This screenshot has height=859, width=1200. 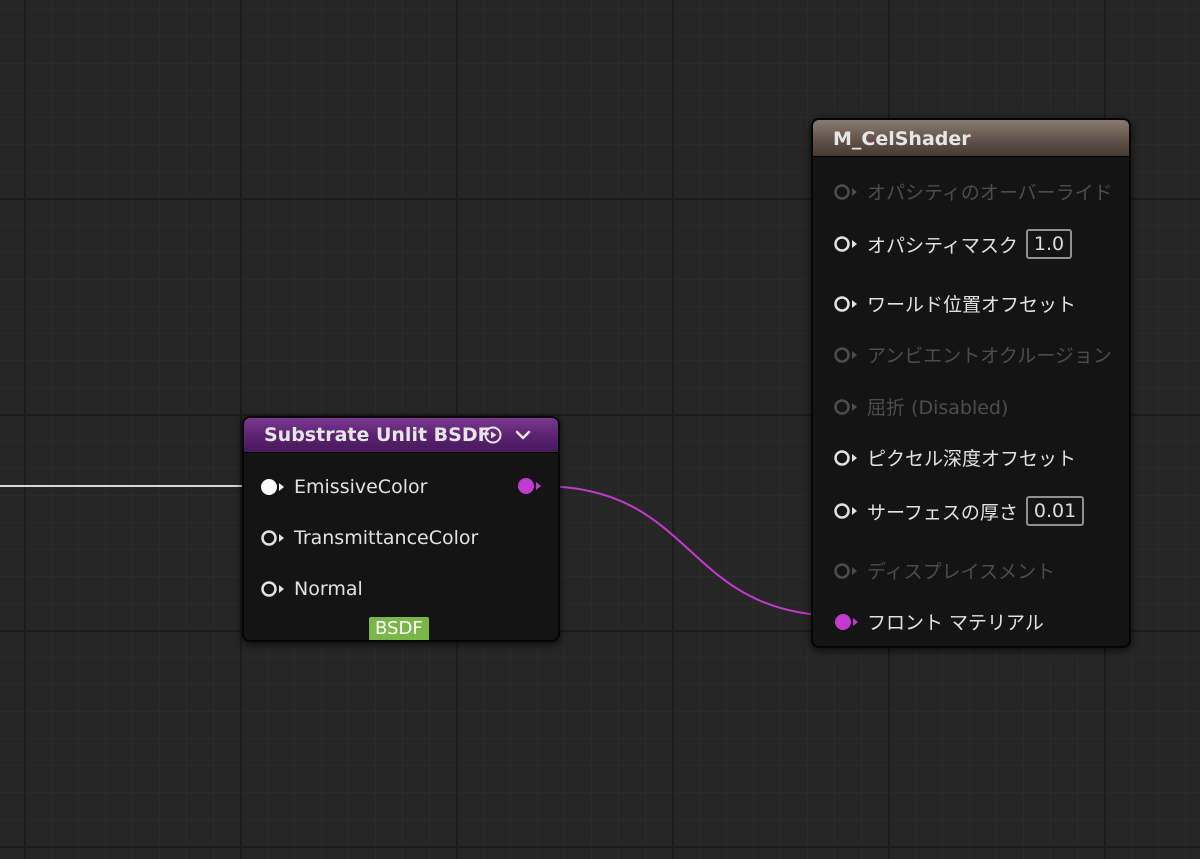 I want to click on material-input-displacement: ディスプレイスメント, so click(x=944, y=570).